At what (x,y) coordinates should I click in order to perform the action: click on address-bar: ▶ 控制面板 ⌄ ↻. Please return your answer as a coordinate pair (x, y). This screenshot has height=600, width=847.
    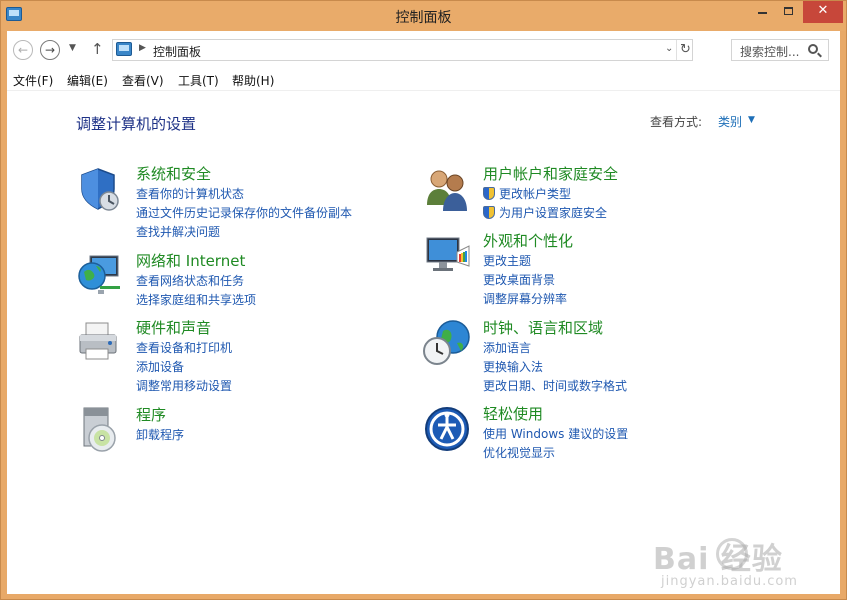
    Looking at the image, I should click on (402, 50).